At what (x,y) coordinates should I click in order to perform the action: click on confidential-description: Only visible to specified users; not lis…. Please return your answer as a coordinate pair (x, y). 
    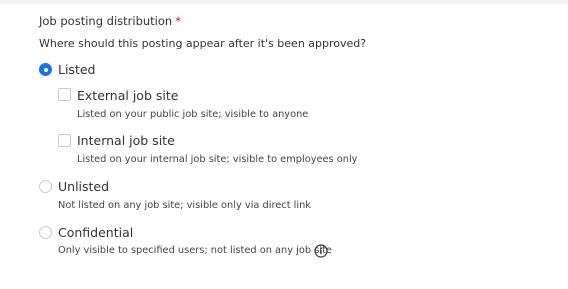
    Looking at the image, I should click on (195, 250).